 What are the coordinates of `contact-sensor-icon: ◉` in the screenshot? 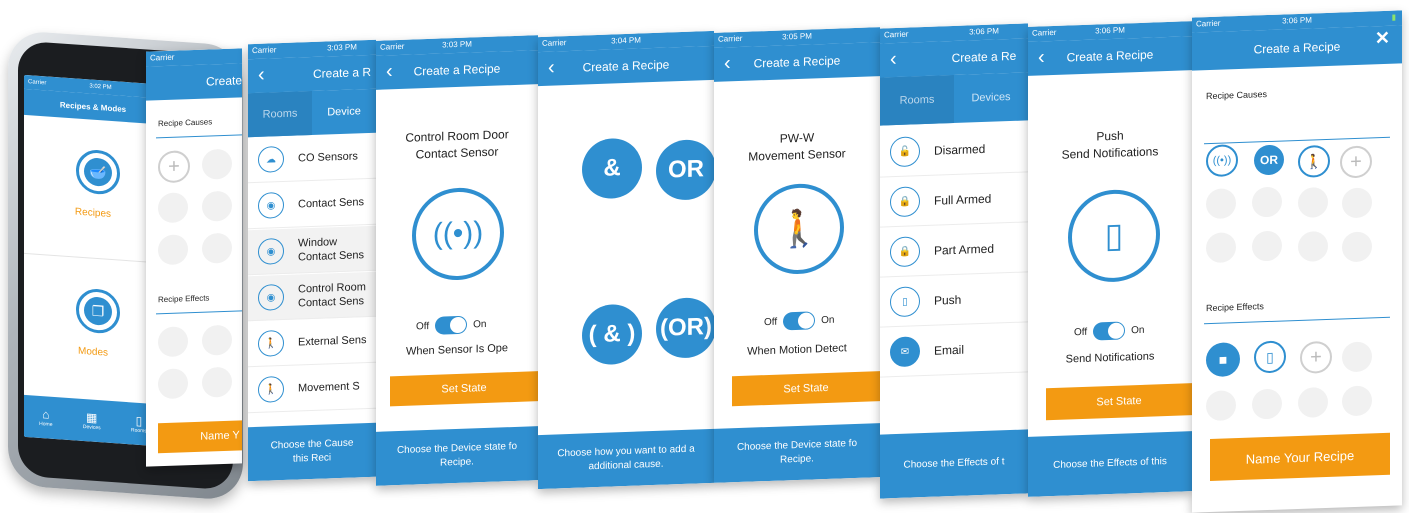 It's located at (271, 205).